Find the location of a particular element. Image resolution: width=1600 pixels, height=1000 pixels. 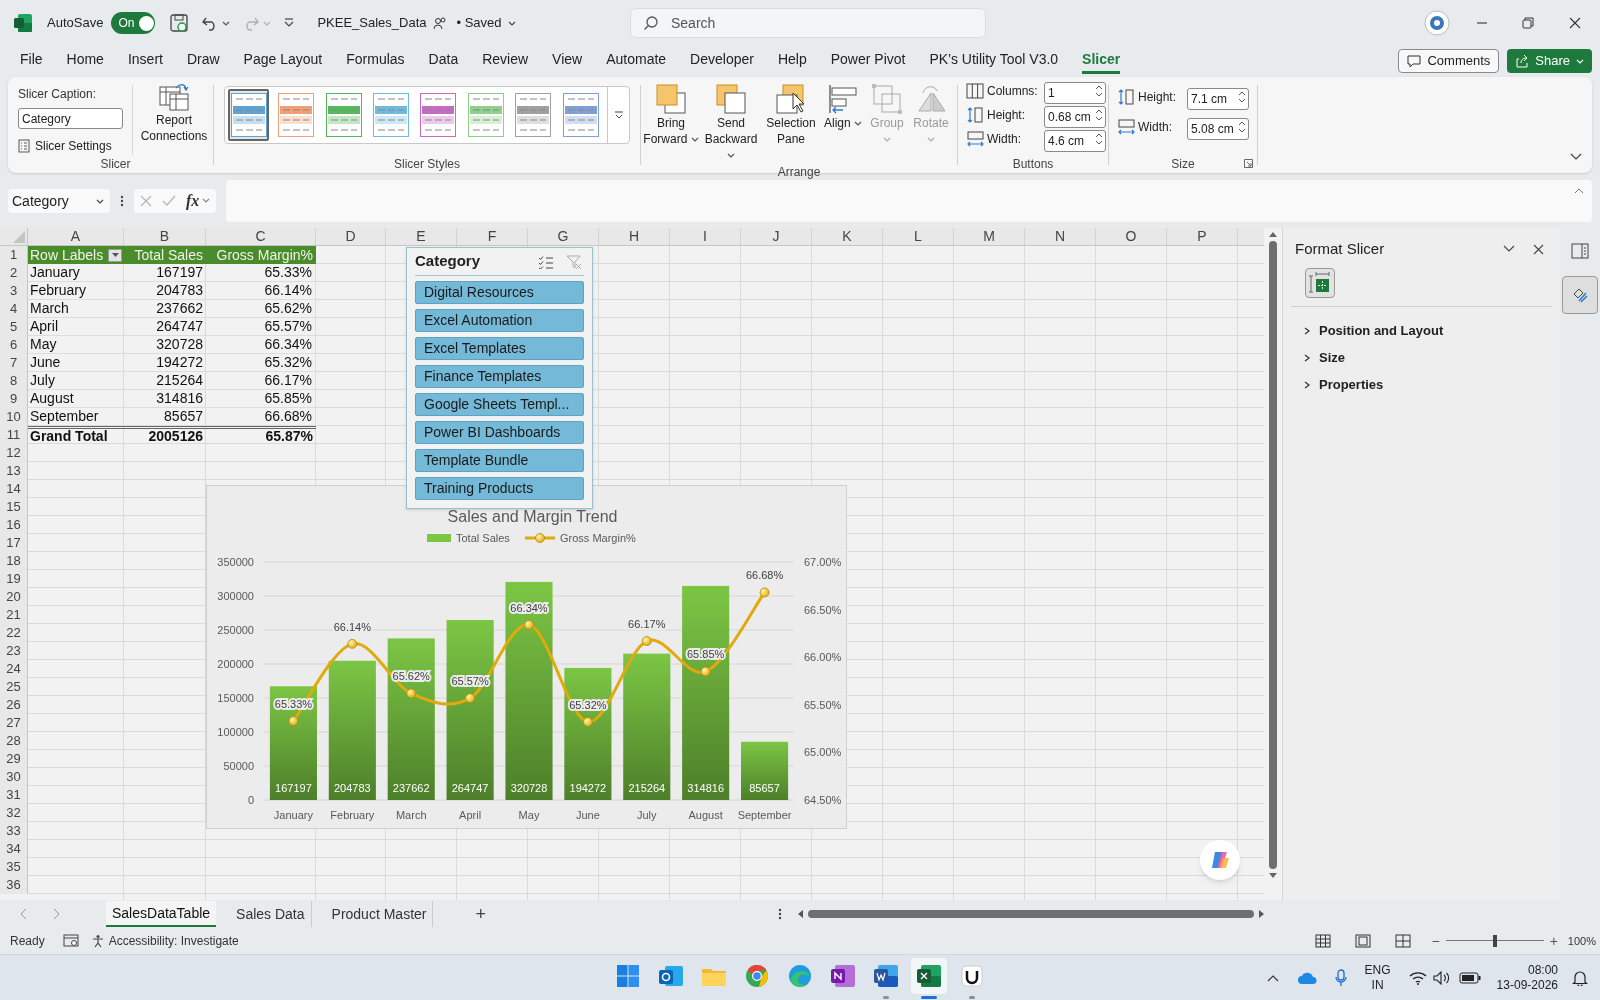

slicer-item: Training Products is located at coordinates (499, 488).